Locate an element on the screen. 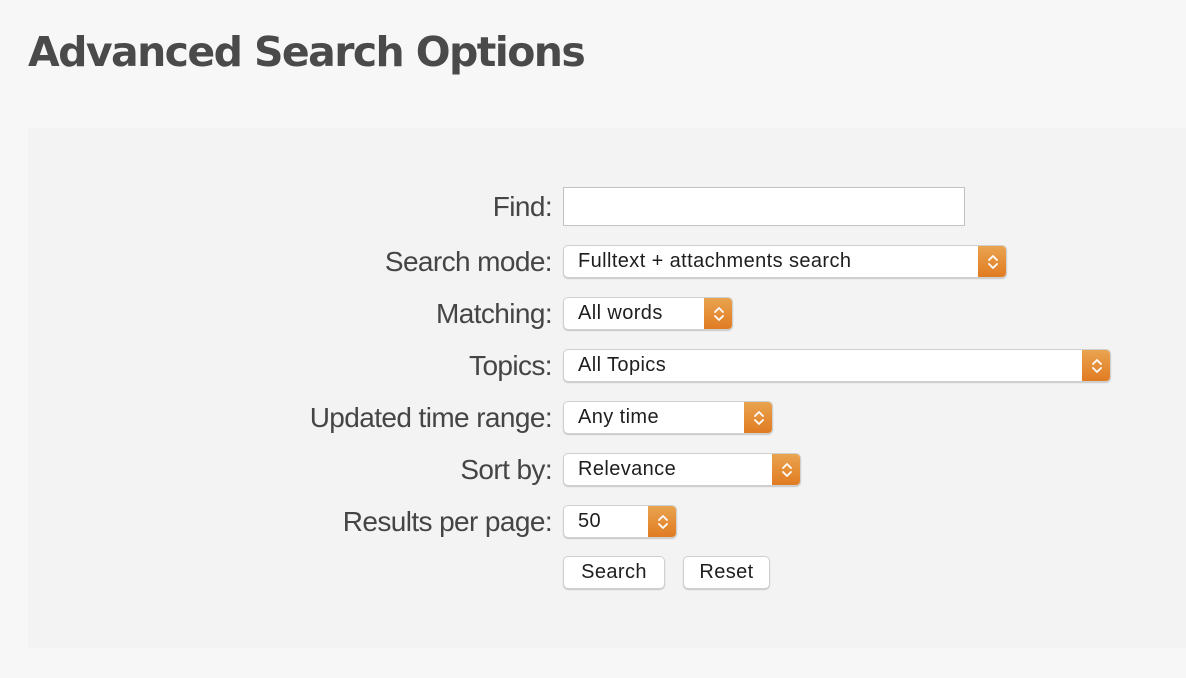 This screenshot has height=678, width=1186. topics-label: Topics: is located at coordinates (511, 365).